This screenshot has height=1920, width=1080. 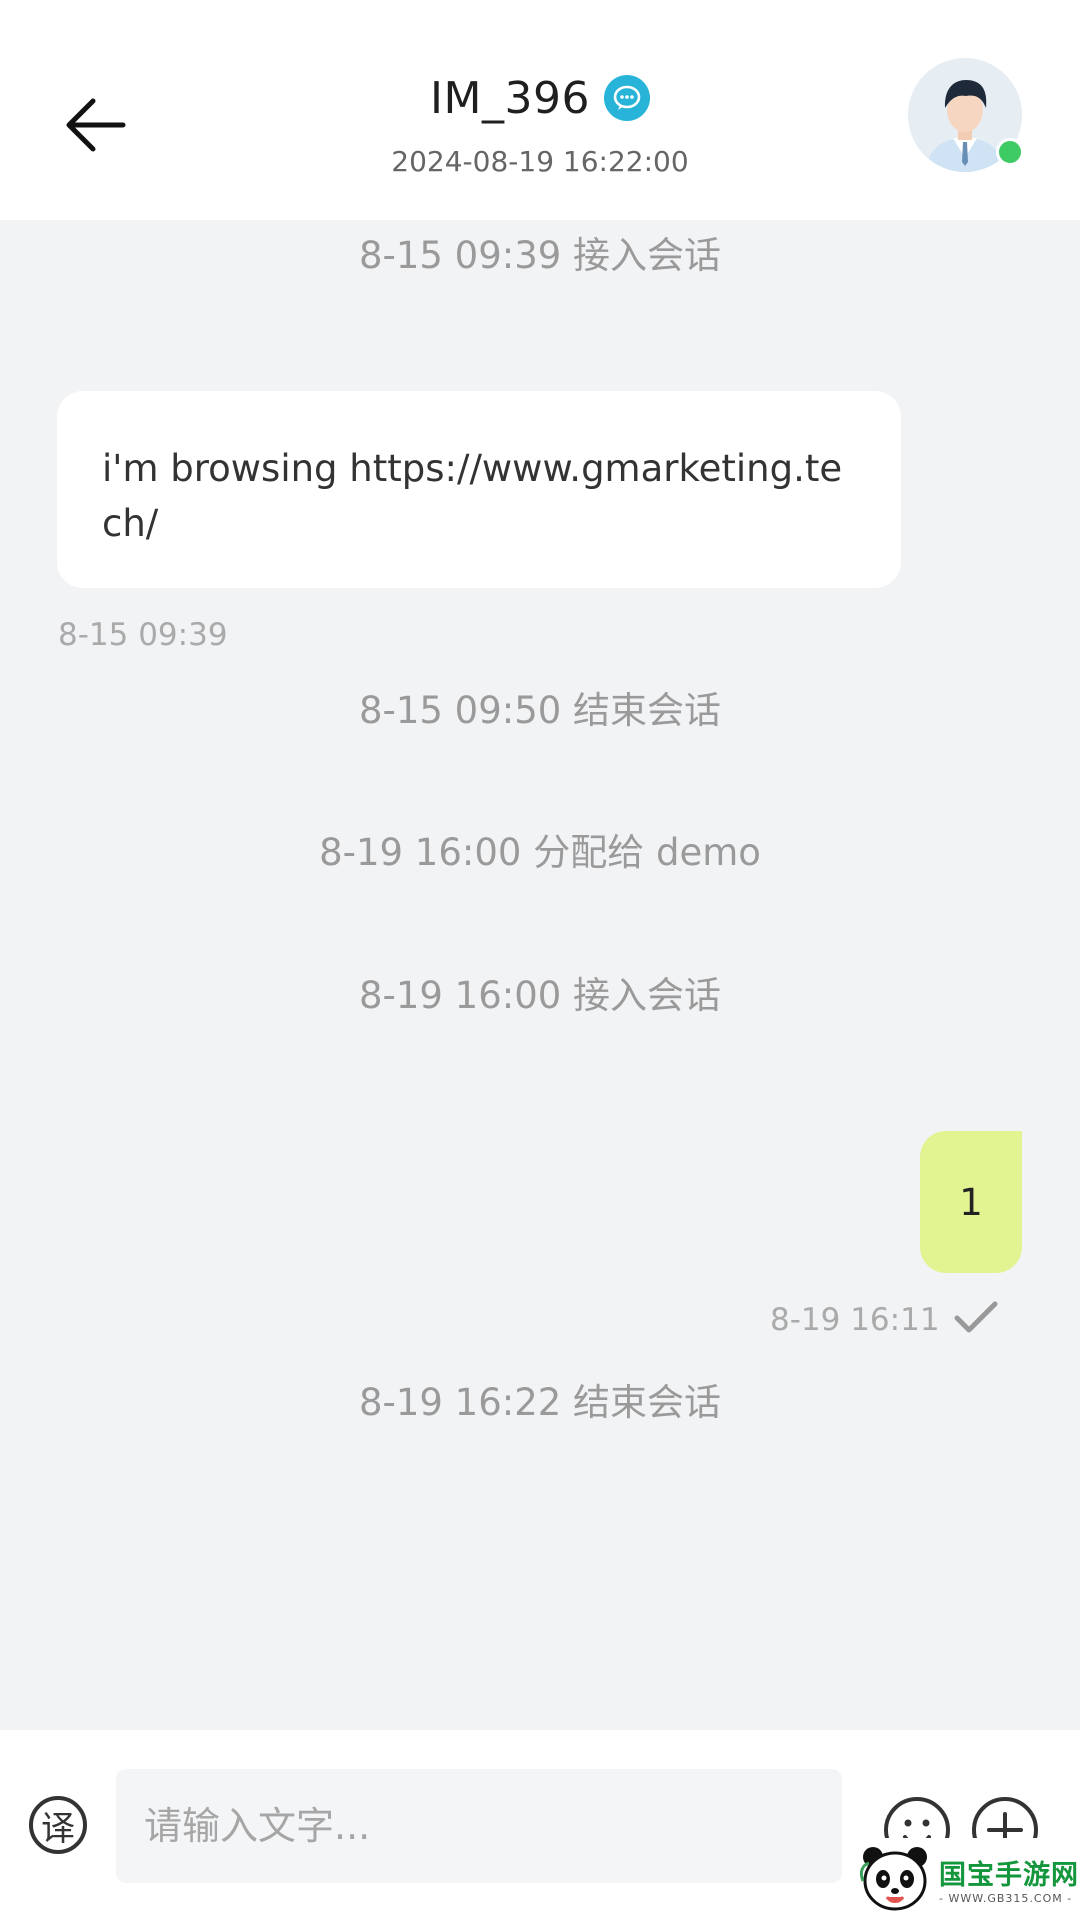 I want to click on system-note-session-end: 8-15 09:50 结束会话, so click(x=540, y=710).